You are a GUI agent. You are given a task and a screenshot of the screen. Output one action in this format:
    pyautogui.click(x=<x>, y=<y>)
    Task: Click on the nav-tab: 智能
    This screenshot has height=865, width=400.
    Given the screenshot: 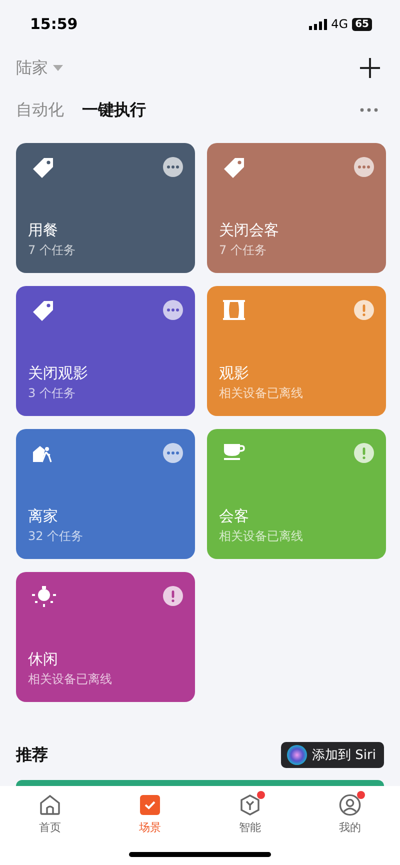 What is the action you would take?
    pyautogui.click(x=250, y=814)
    